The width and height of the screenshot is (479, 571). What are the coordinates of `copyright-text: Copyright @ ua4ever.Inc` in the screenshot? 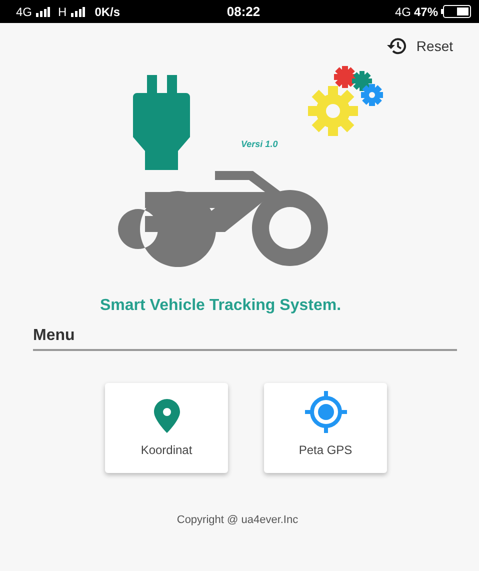 It's located at (238, 520).